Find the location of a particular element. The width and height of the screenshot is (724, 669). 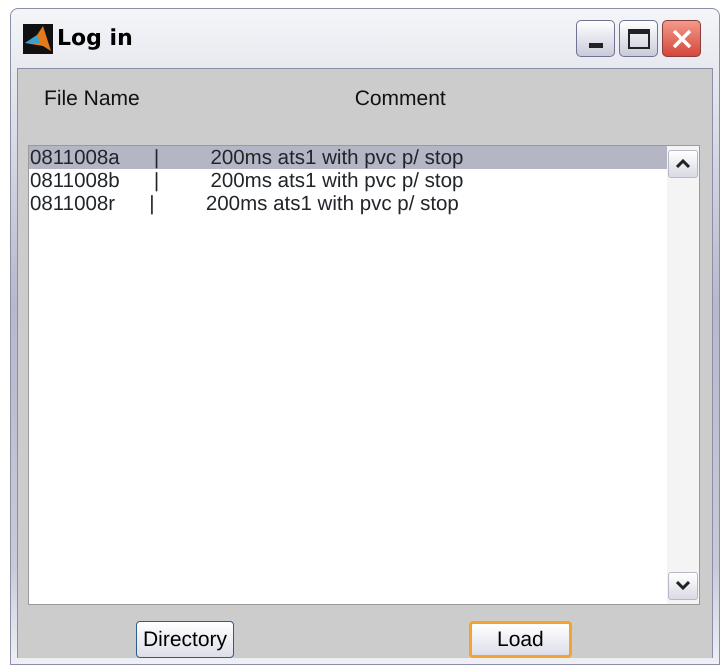

close-button is located at coordinates (681, 38).